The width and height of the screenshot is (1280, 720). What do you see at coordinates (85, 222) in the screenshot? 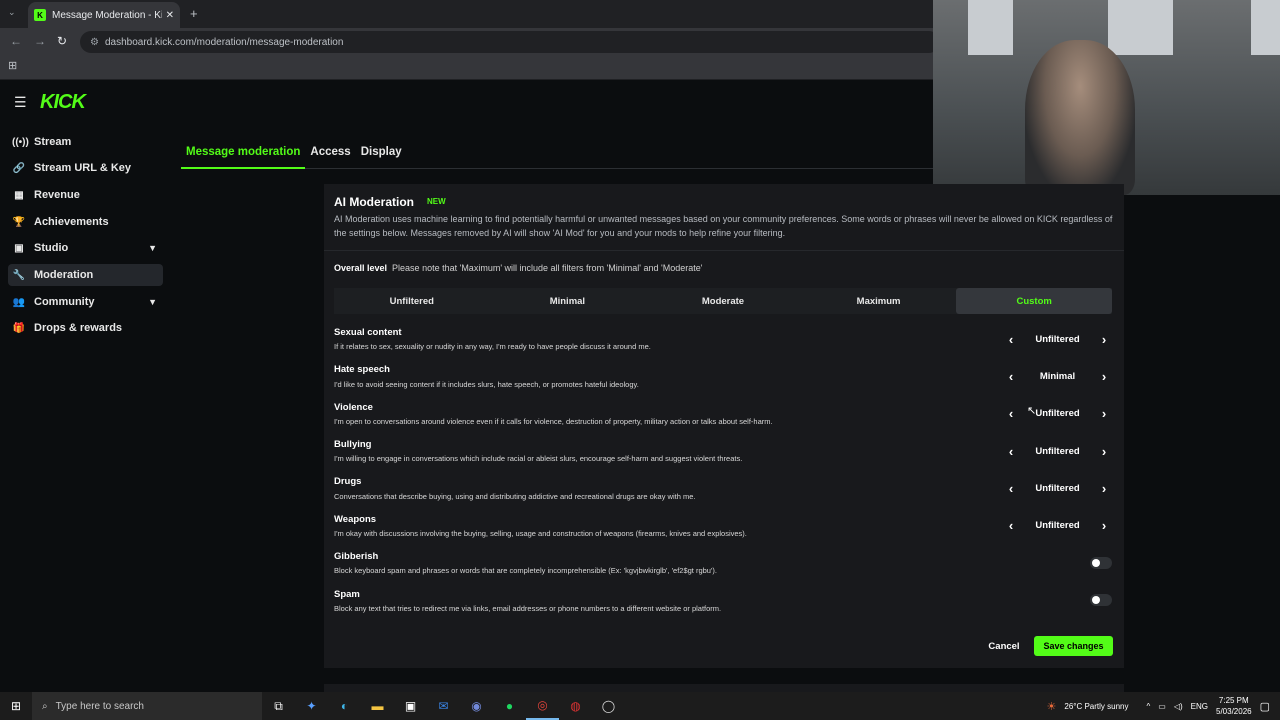
I see `sidebar-item-achievements: 🏆 Achievements` at bounding box center [85, 222].